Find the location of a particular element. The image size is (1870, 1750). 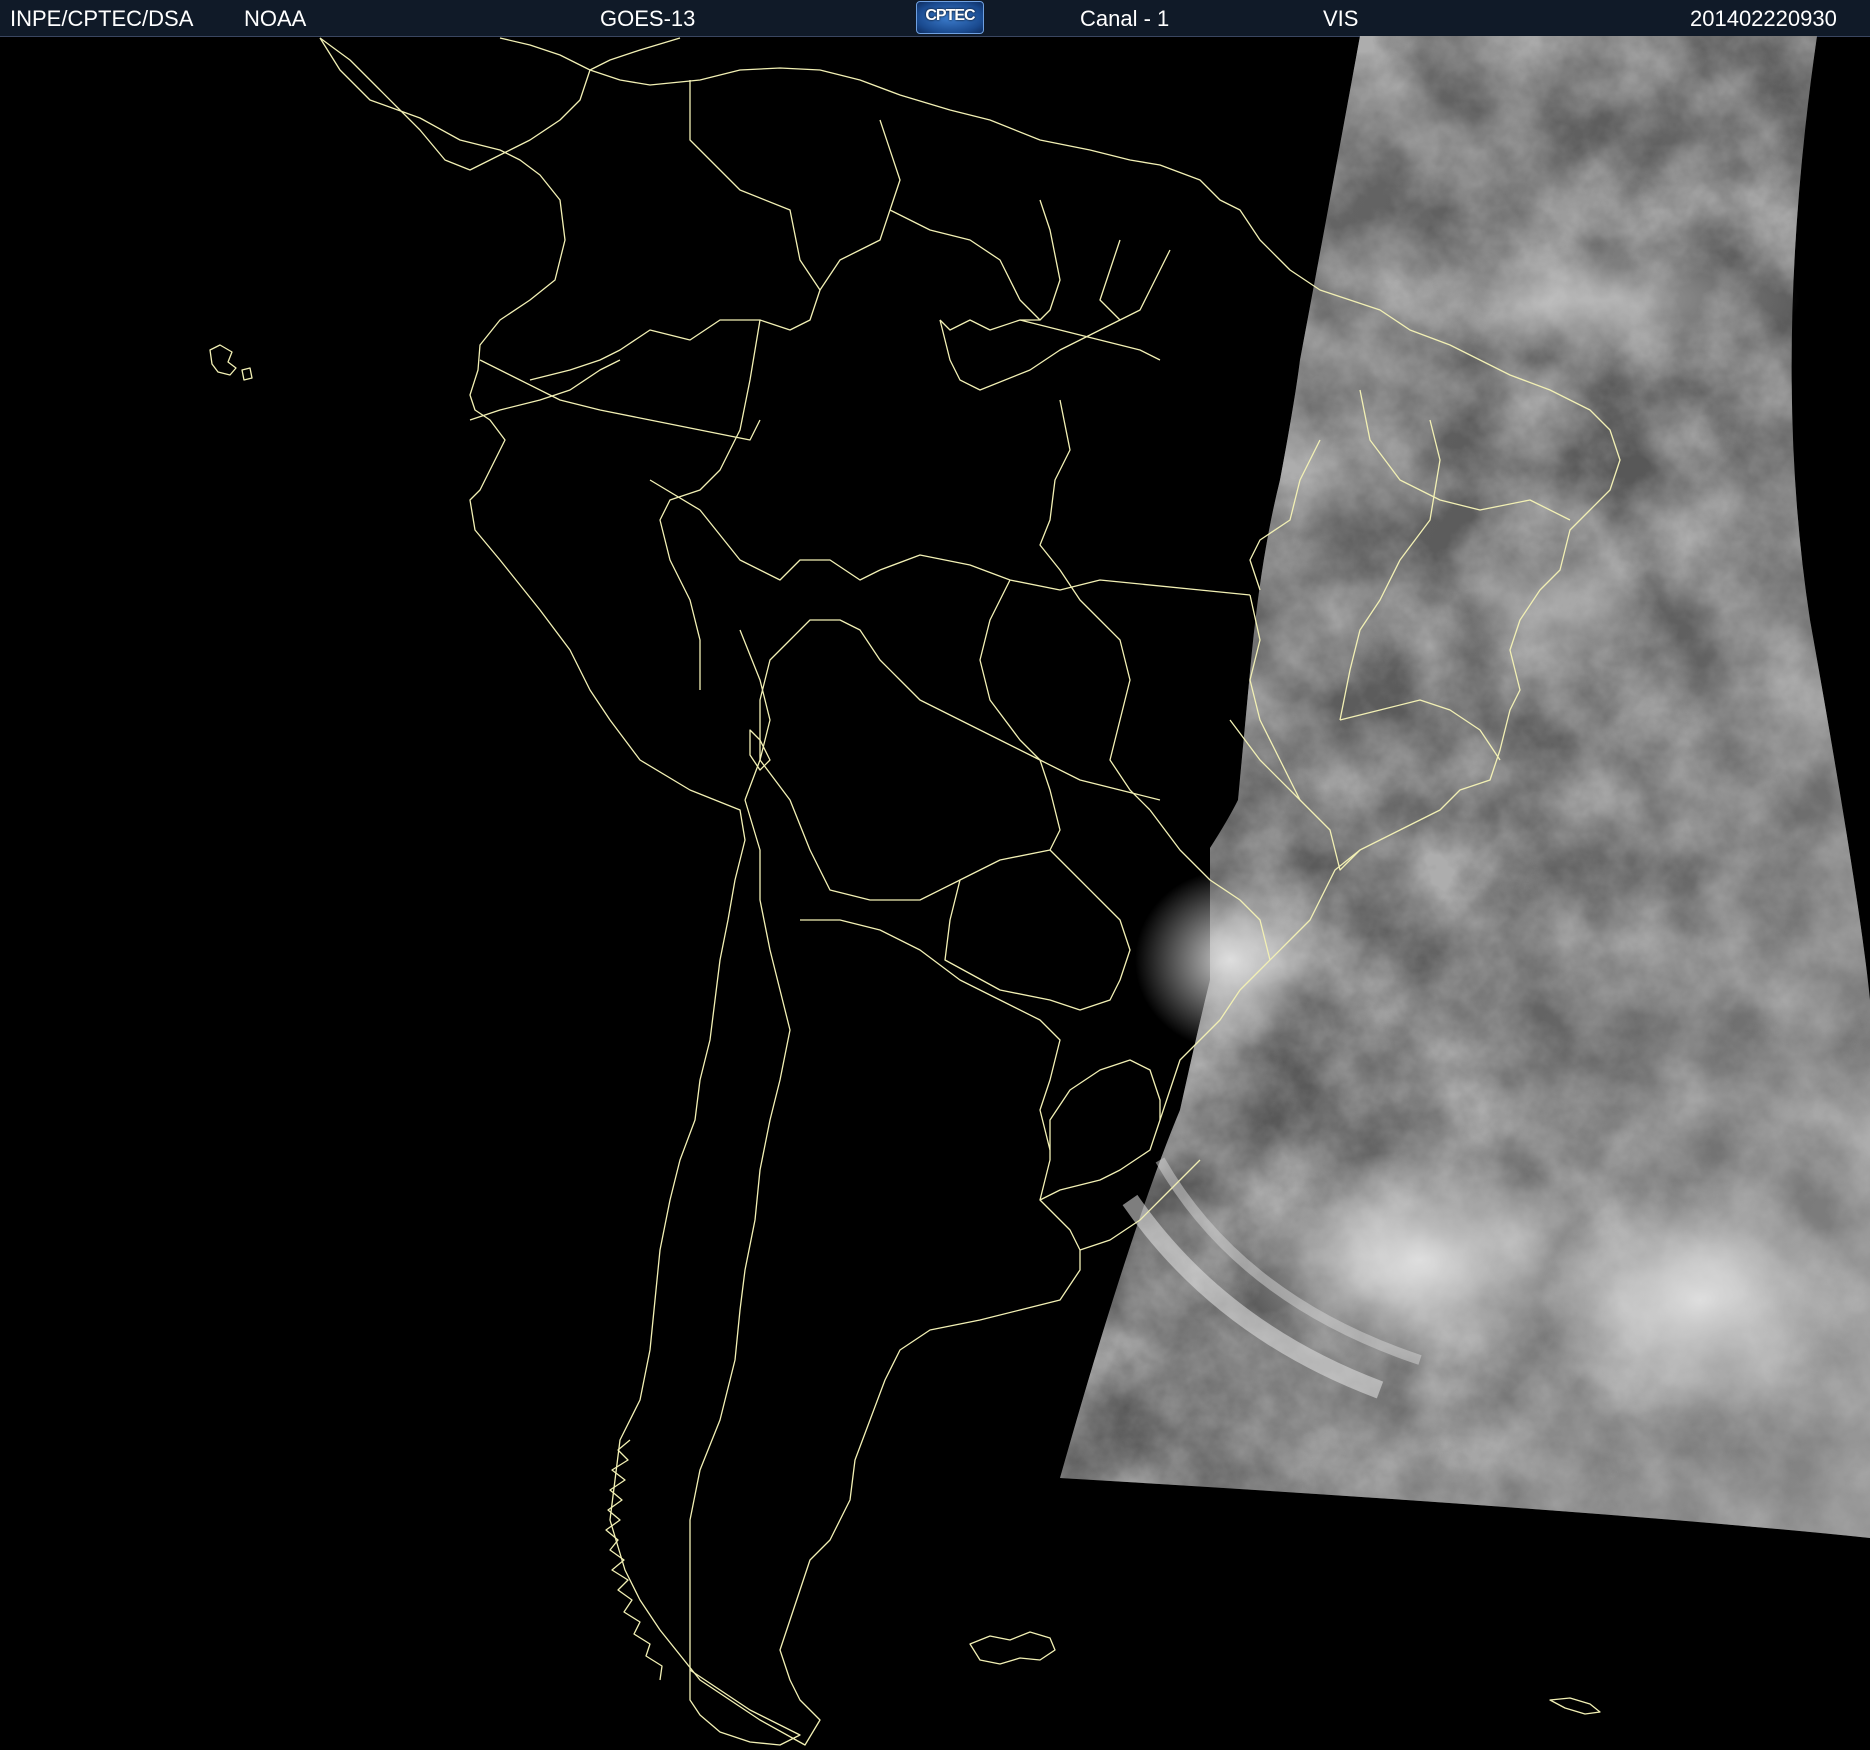

border-suriname-frenchguiana is located at coordinates (1135, 280).